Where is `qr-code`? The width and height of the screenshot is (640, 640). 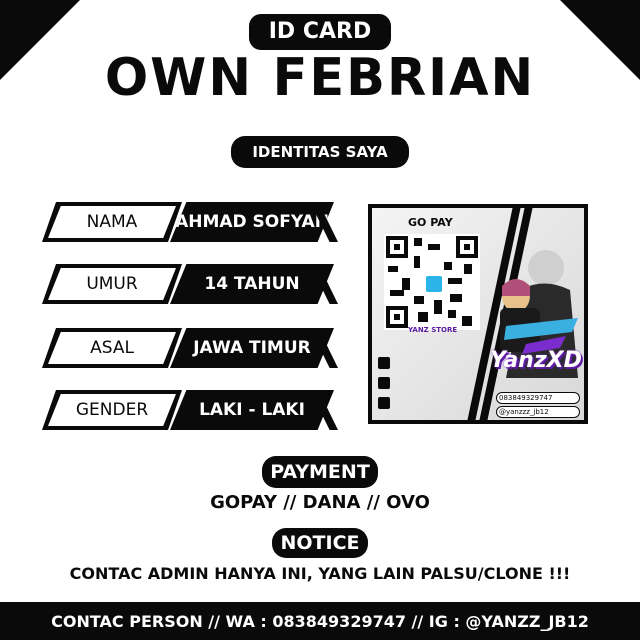
qr-code is located at coordinates (432, 282).